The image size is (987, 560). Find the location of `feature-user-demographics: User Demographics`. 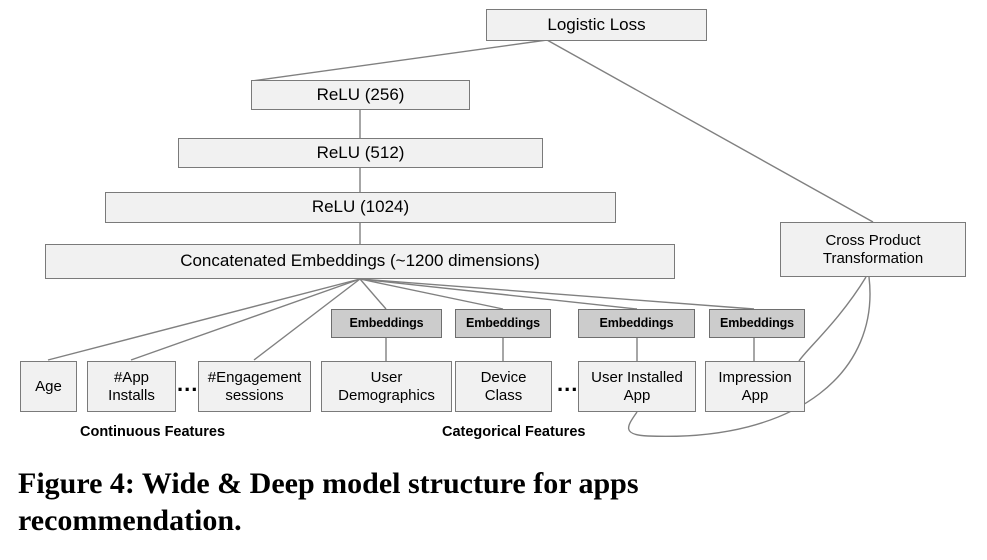

feature-user-demographics: User Demographics is located at coordinates (386, 386).